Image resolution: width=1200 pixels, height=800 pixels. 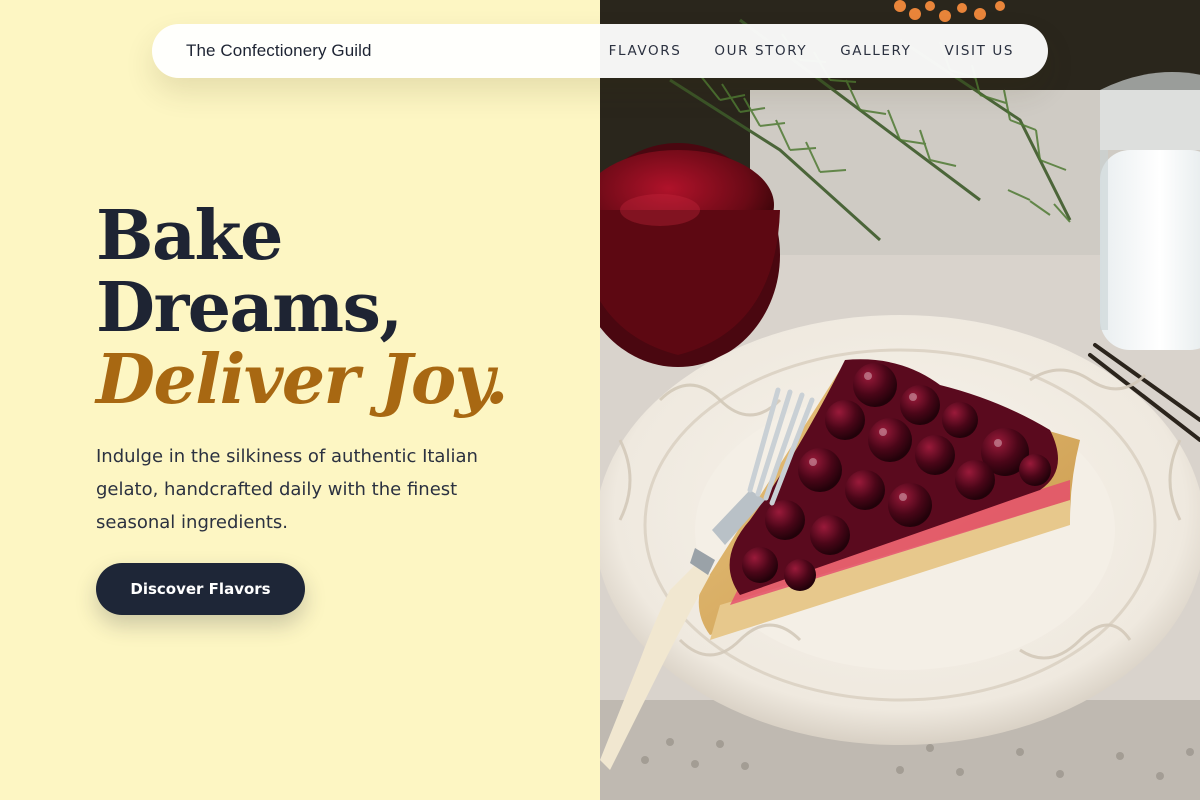 What do you see at coordinates (811, 51) in the screenshot?
I see `nav-links: FLAVORS OUR STORY GALLERY VISIT US` at bounding box center [811, 51].